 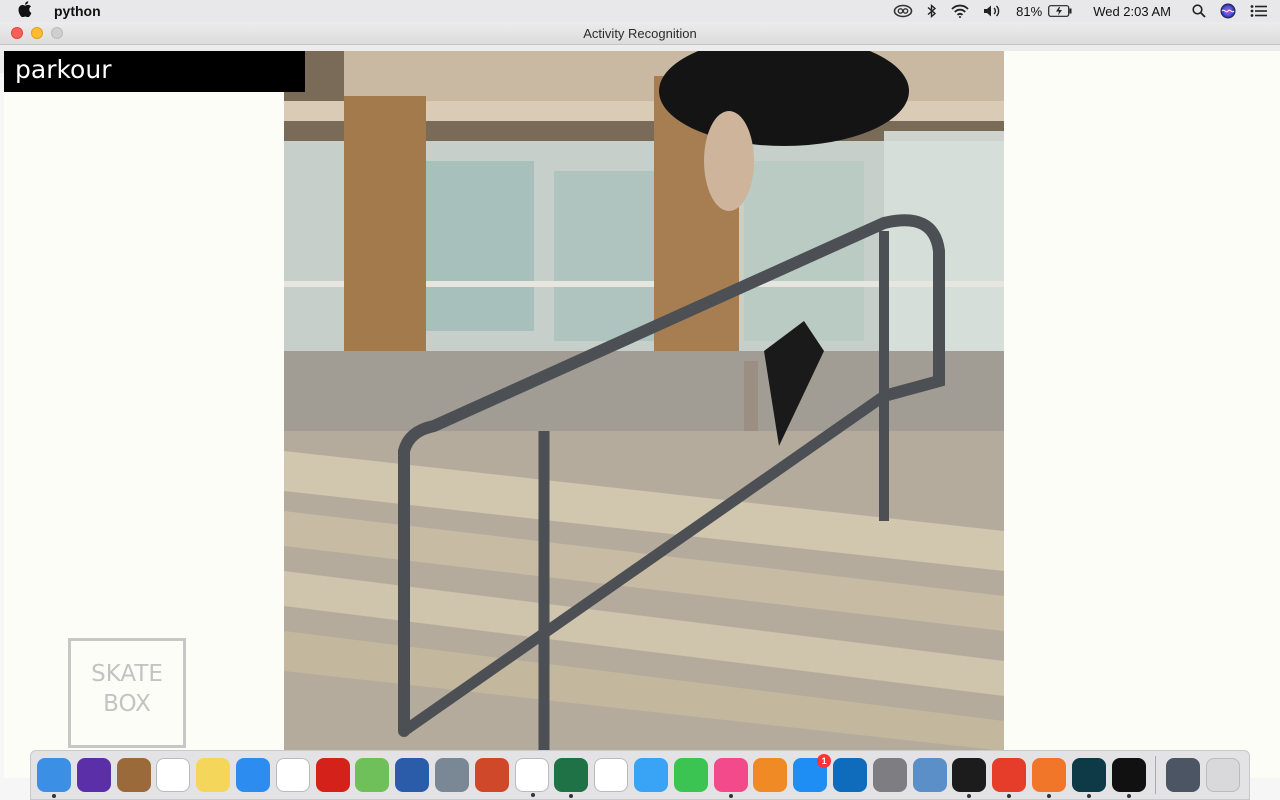 What do you see at coordinates (57, 33) in the screenshot?
I see `zoom-button` at bounding box center [57, 33].